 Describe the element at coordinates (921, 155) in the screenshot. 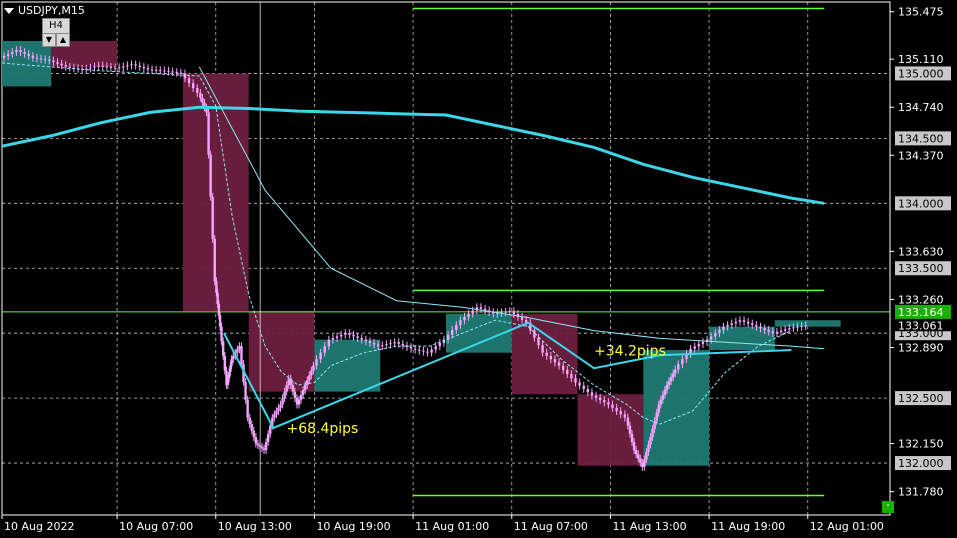

I see `y-tick-label: 134.370` at that location.